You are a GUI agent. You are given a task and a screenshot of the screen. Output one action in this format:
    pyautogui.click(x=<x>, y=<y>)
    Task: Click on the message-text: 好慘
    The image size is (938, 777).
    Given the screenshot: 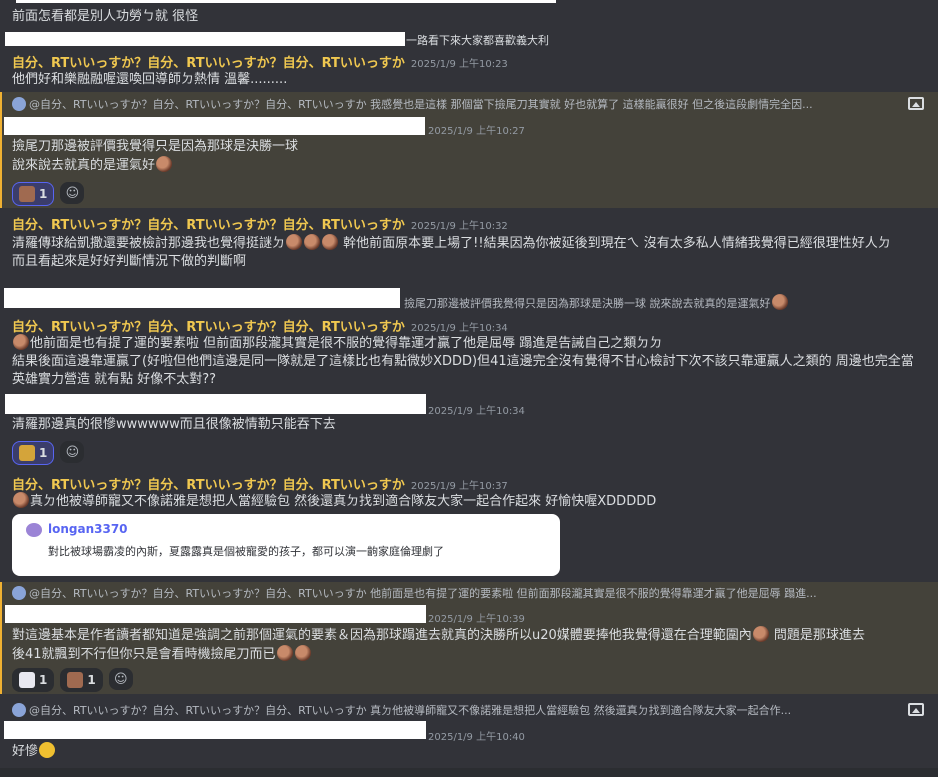 What is the action you would take?
    pyautogui.click(x=469, y=751)
    